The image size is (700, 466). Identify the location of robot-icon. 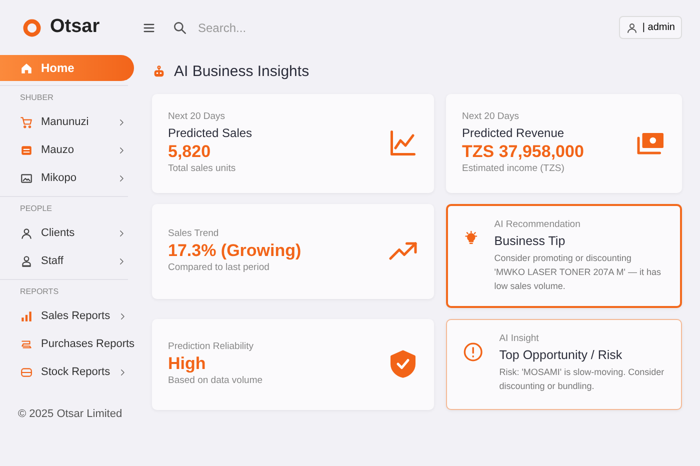
(159, 72).